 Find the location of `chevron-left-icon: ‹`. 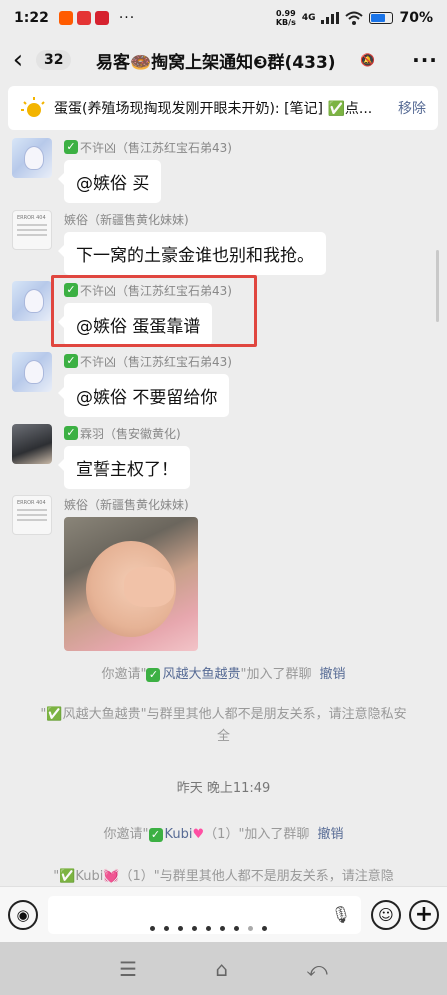

chevron-left-icon: ‹ is located at coordinates (18, 60).